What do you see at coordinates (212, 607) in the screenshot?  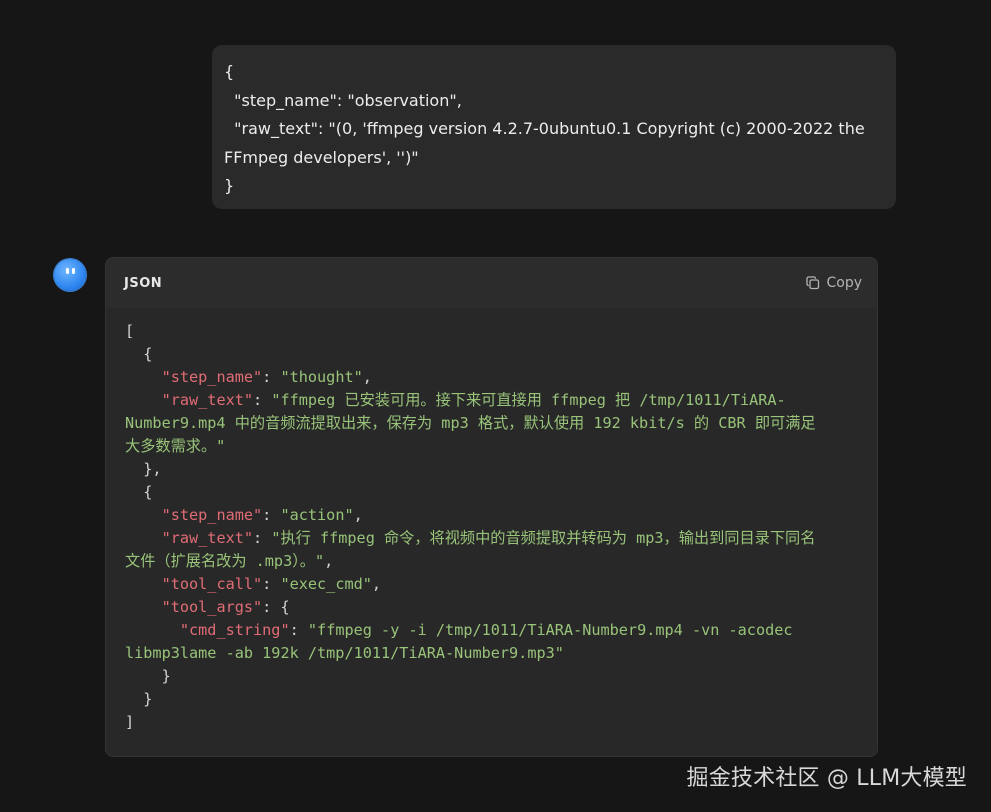 I see `json-key: "tool_args"` at bounding box center [212, 607].